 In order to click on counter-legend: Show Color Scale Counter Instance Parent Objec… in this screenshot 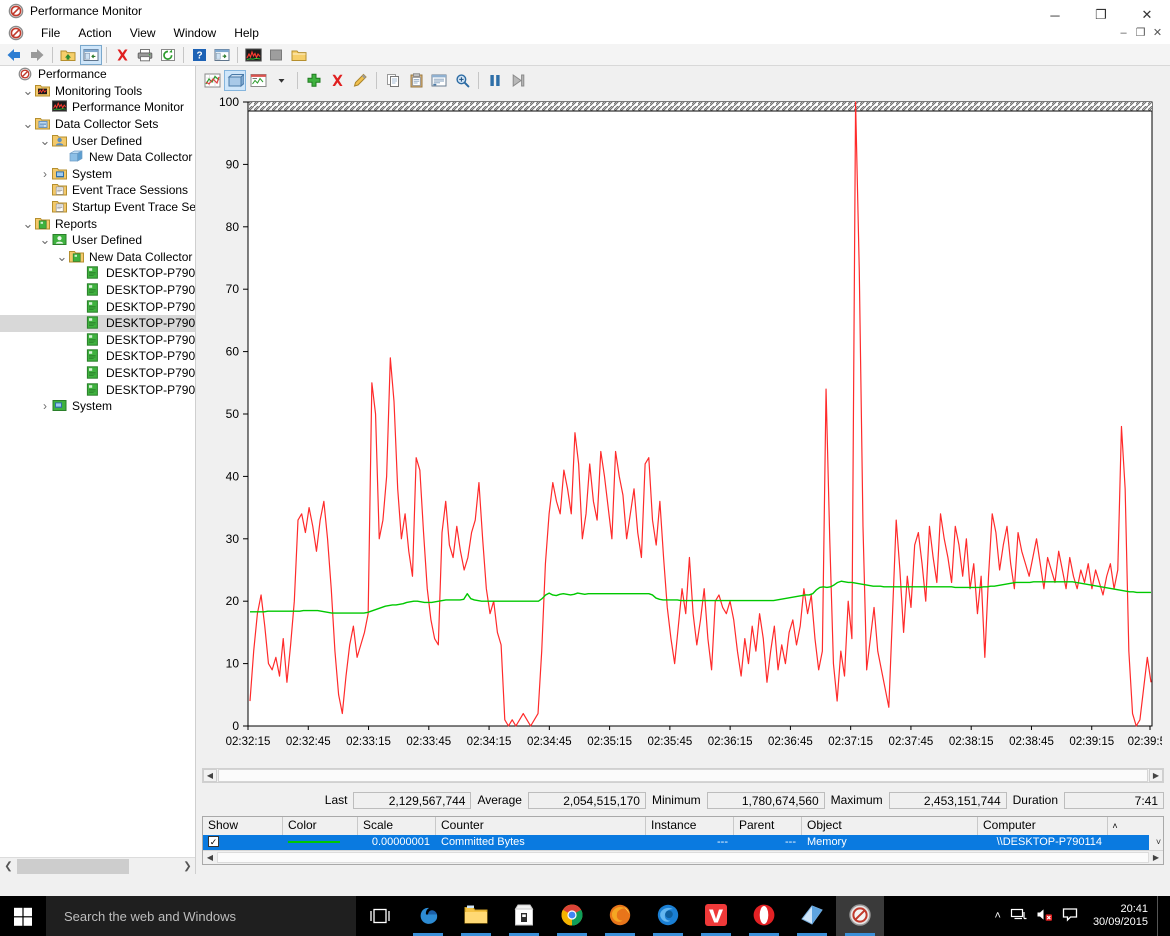, I will do `click(683, 840)`.